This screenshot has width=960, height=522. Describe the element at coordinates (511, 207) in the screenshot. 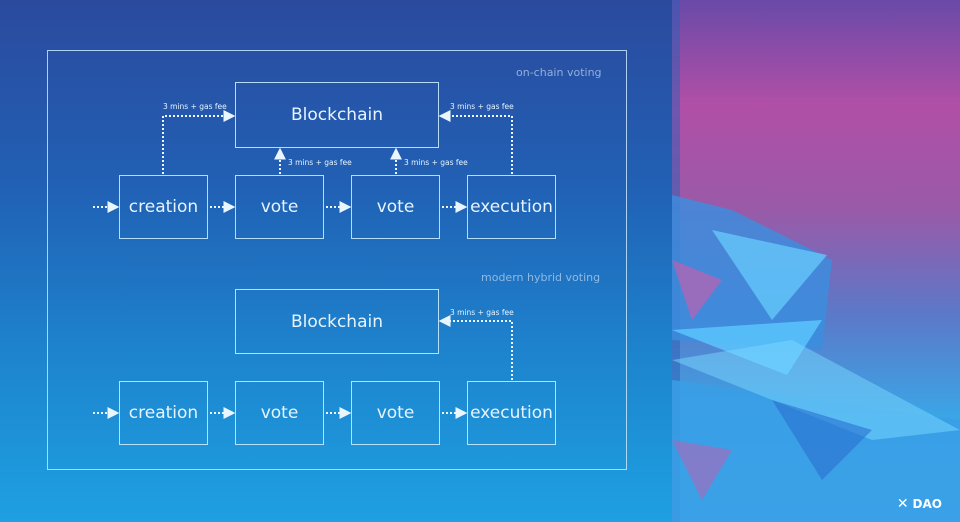

I see `step-execution-top: execution` at that location.